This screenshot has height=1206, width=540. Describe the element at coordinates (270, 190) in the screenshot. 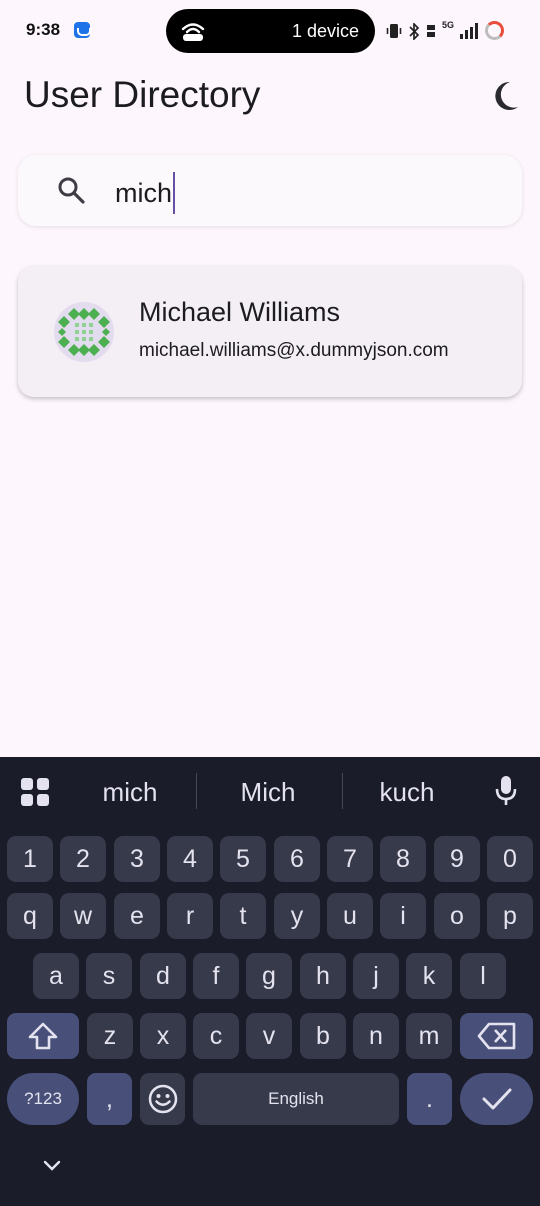

I see `search-field: mich` at that location.